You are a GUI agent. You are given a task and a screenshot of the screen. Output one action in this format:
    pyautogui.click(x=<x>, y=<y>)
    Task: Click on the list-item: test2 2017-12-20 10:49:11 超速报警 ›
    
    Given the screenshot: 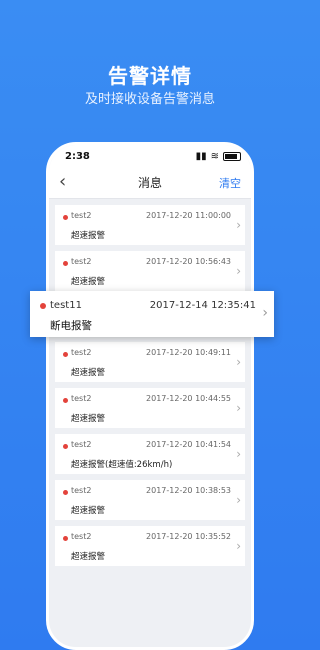 What is the action you would take?
    pyautogui.click(x=150, y=362)
    